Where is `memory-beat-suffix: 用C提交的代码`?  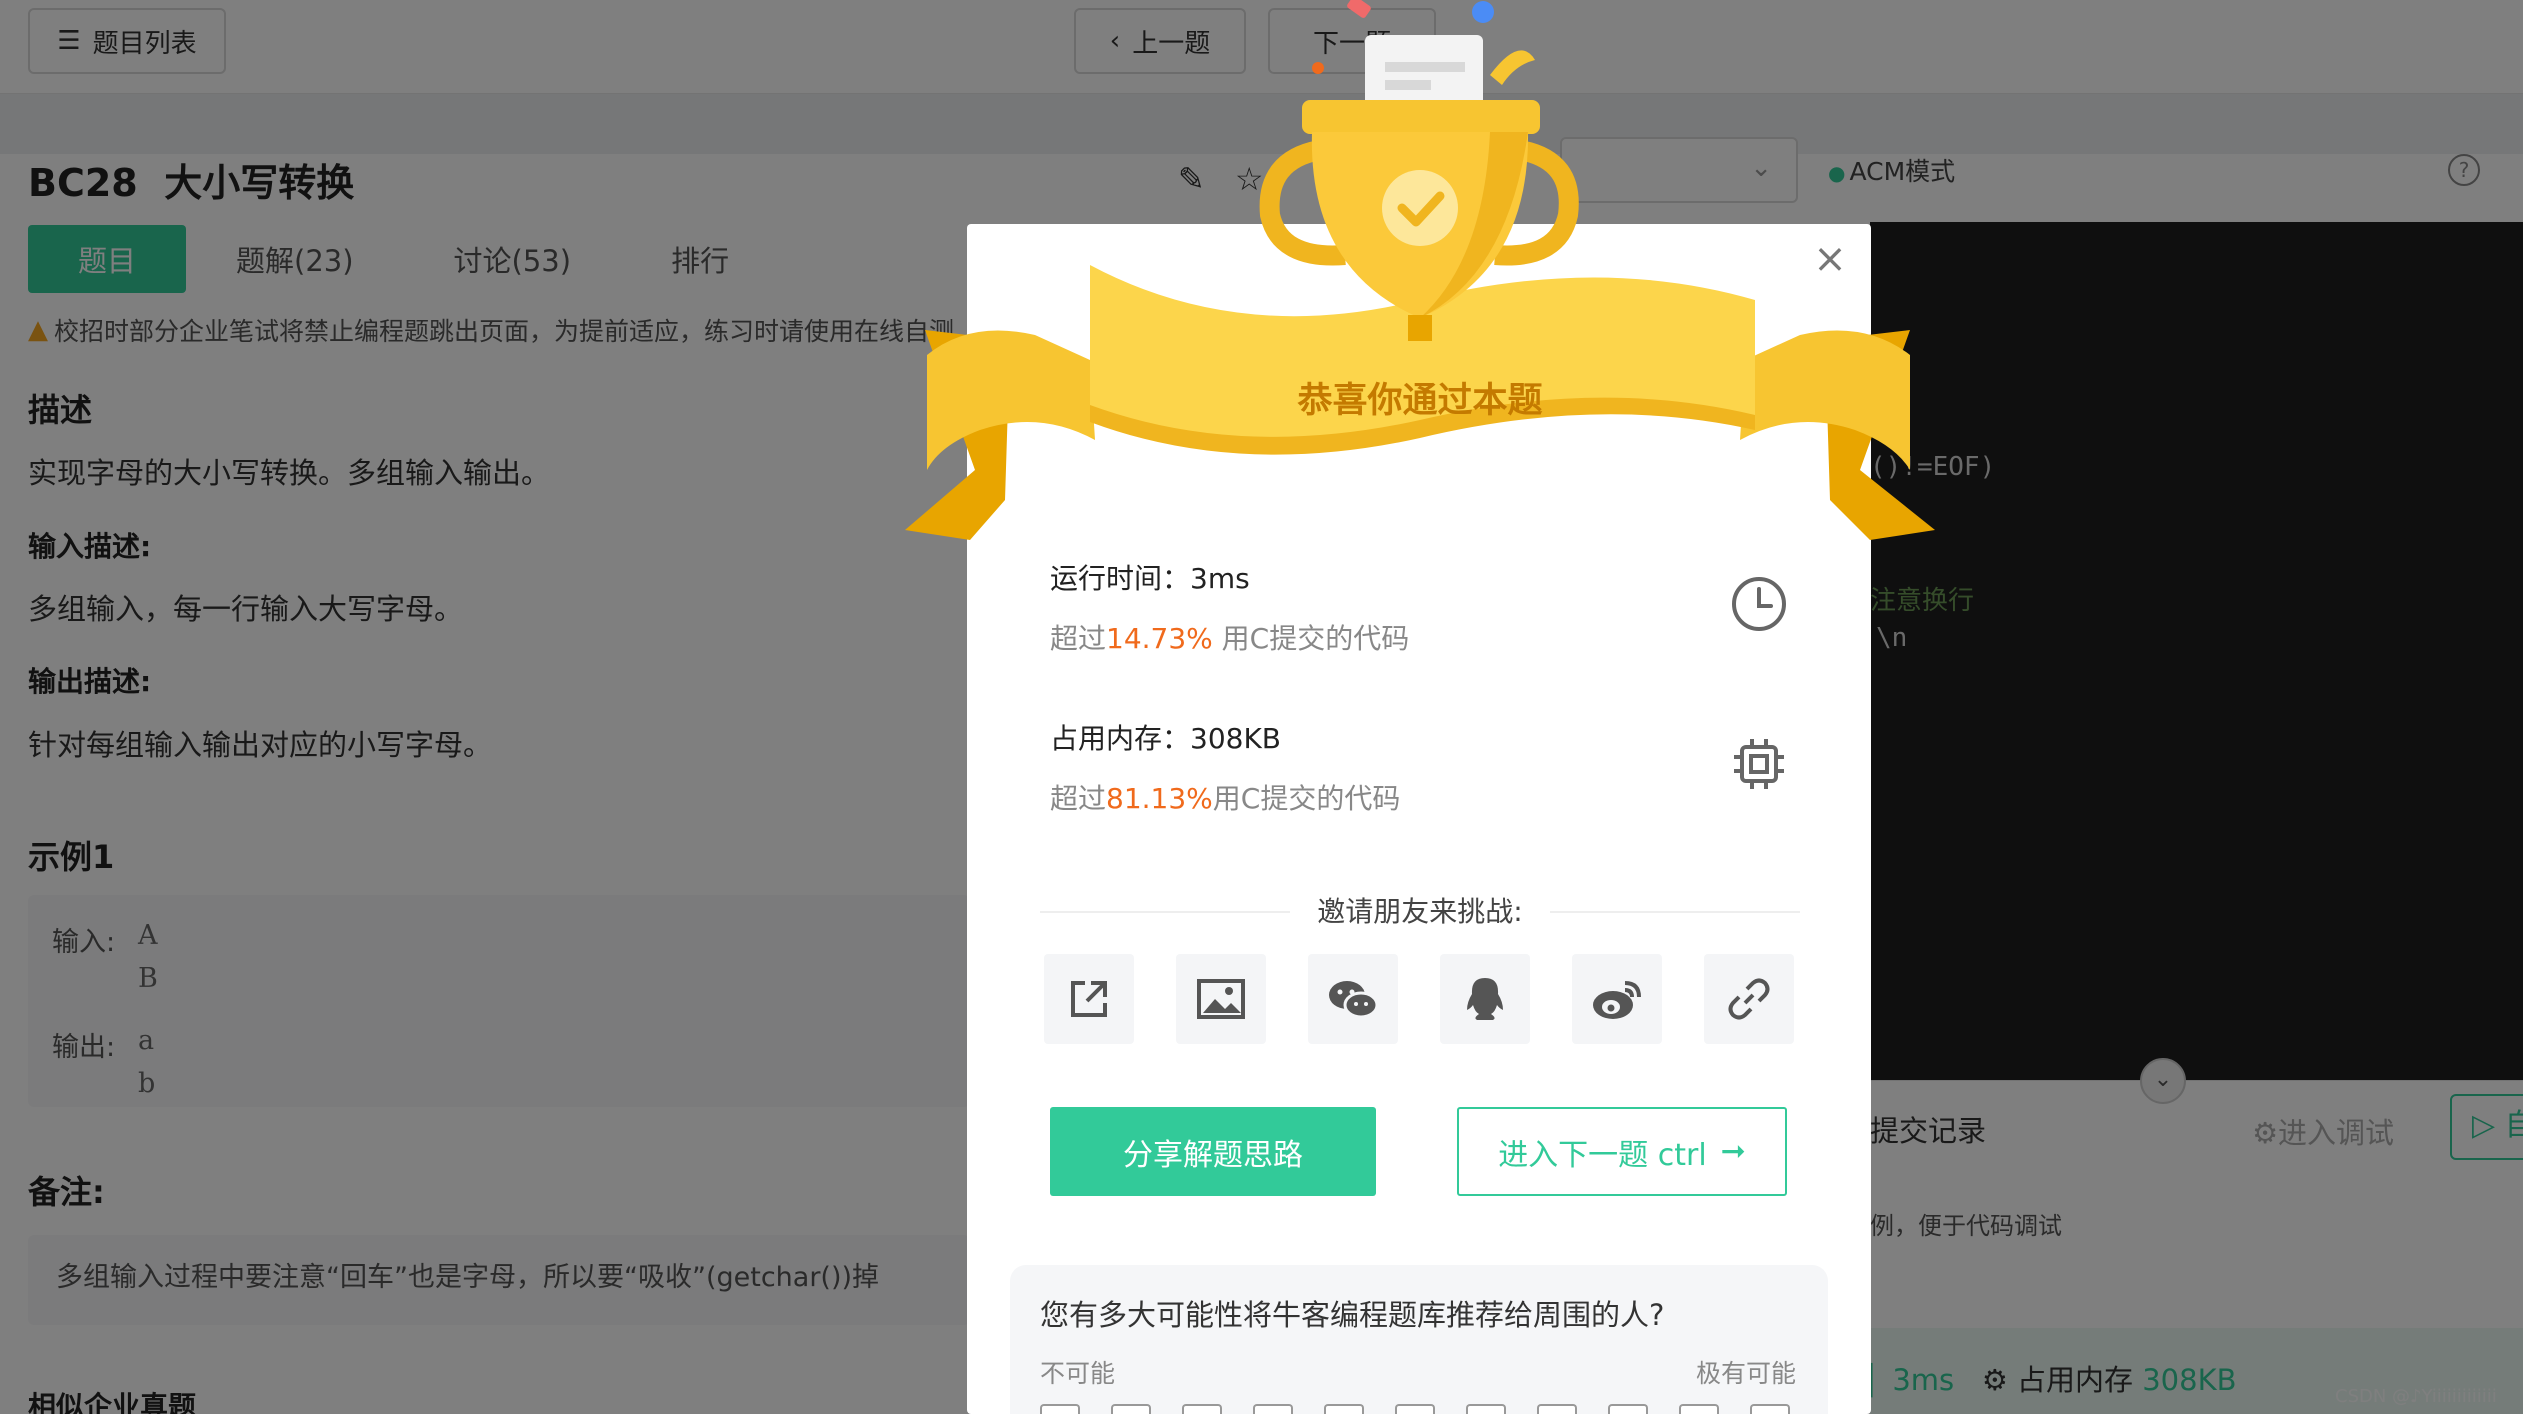
memory-beat-suffix: 用C提交的代码 is located at coordinates (1306, 798).